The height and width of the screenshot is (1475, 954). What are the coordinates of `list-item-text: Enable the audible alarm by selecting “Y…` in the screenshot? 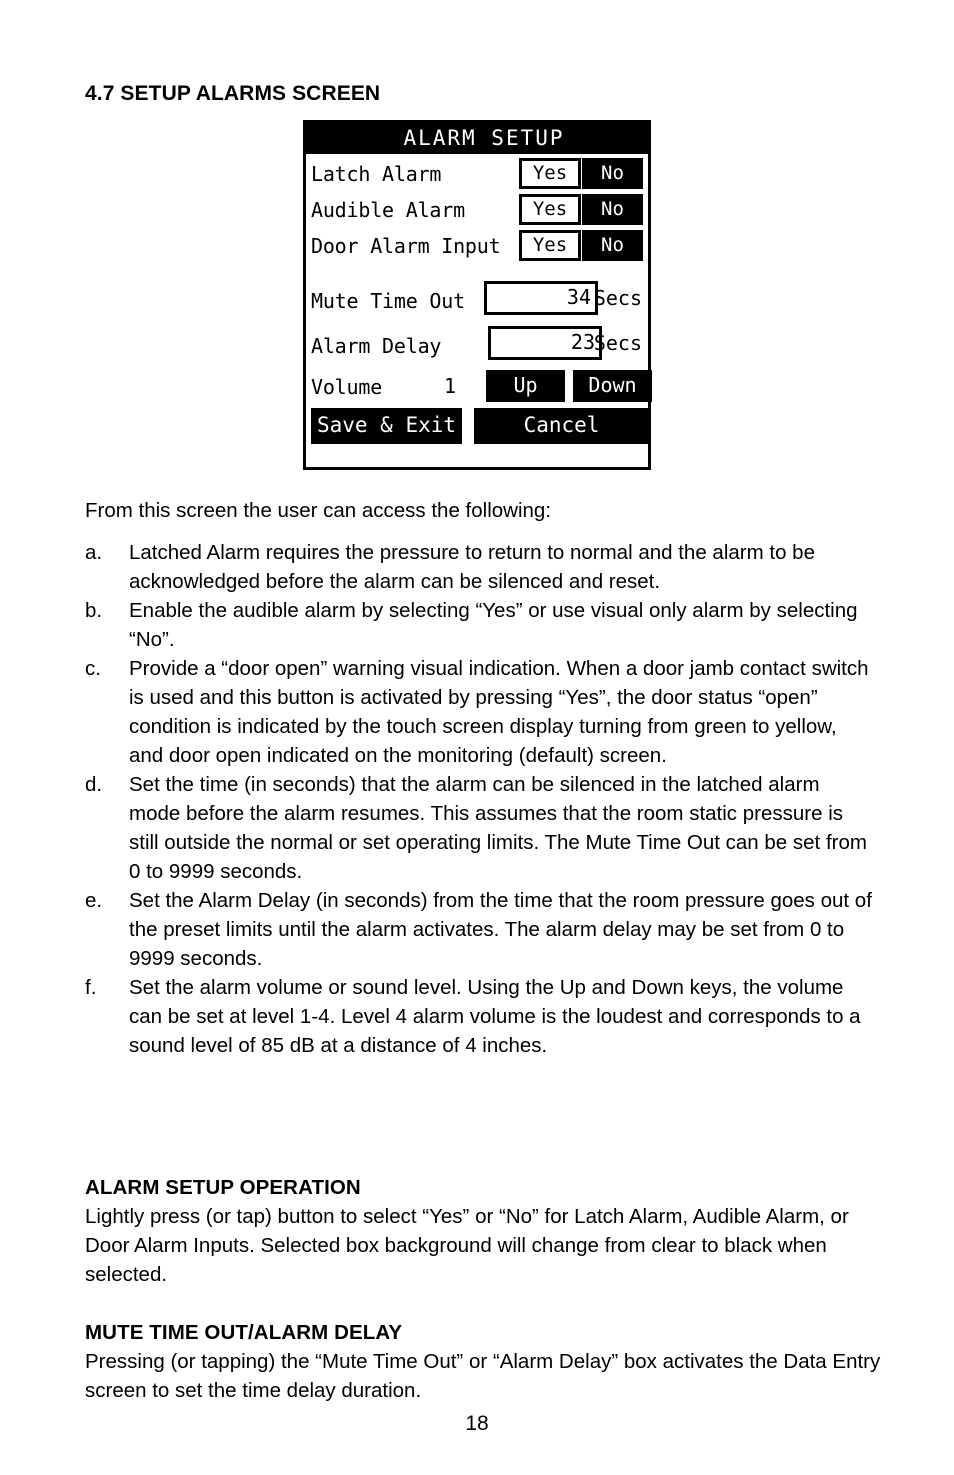 It's located at (493, 625).